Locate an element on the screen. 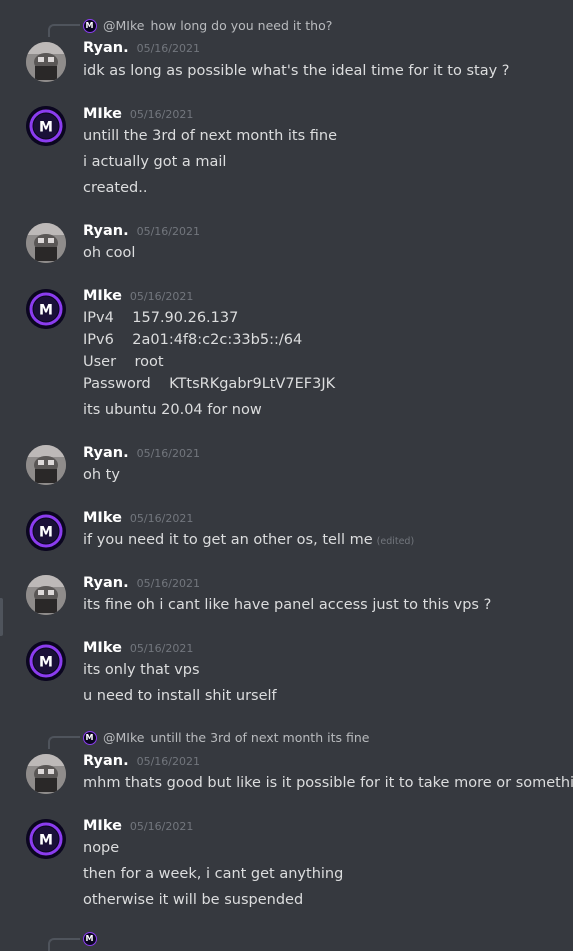 This screenshot has width=573, height=951. message-text: i actually got a mail is located at coordinates (155, 162).